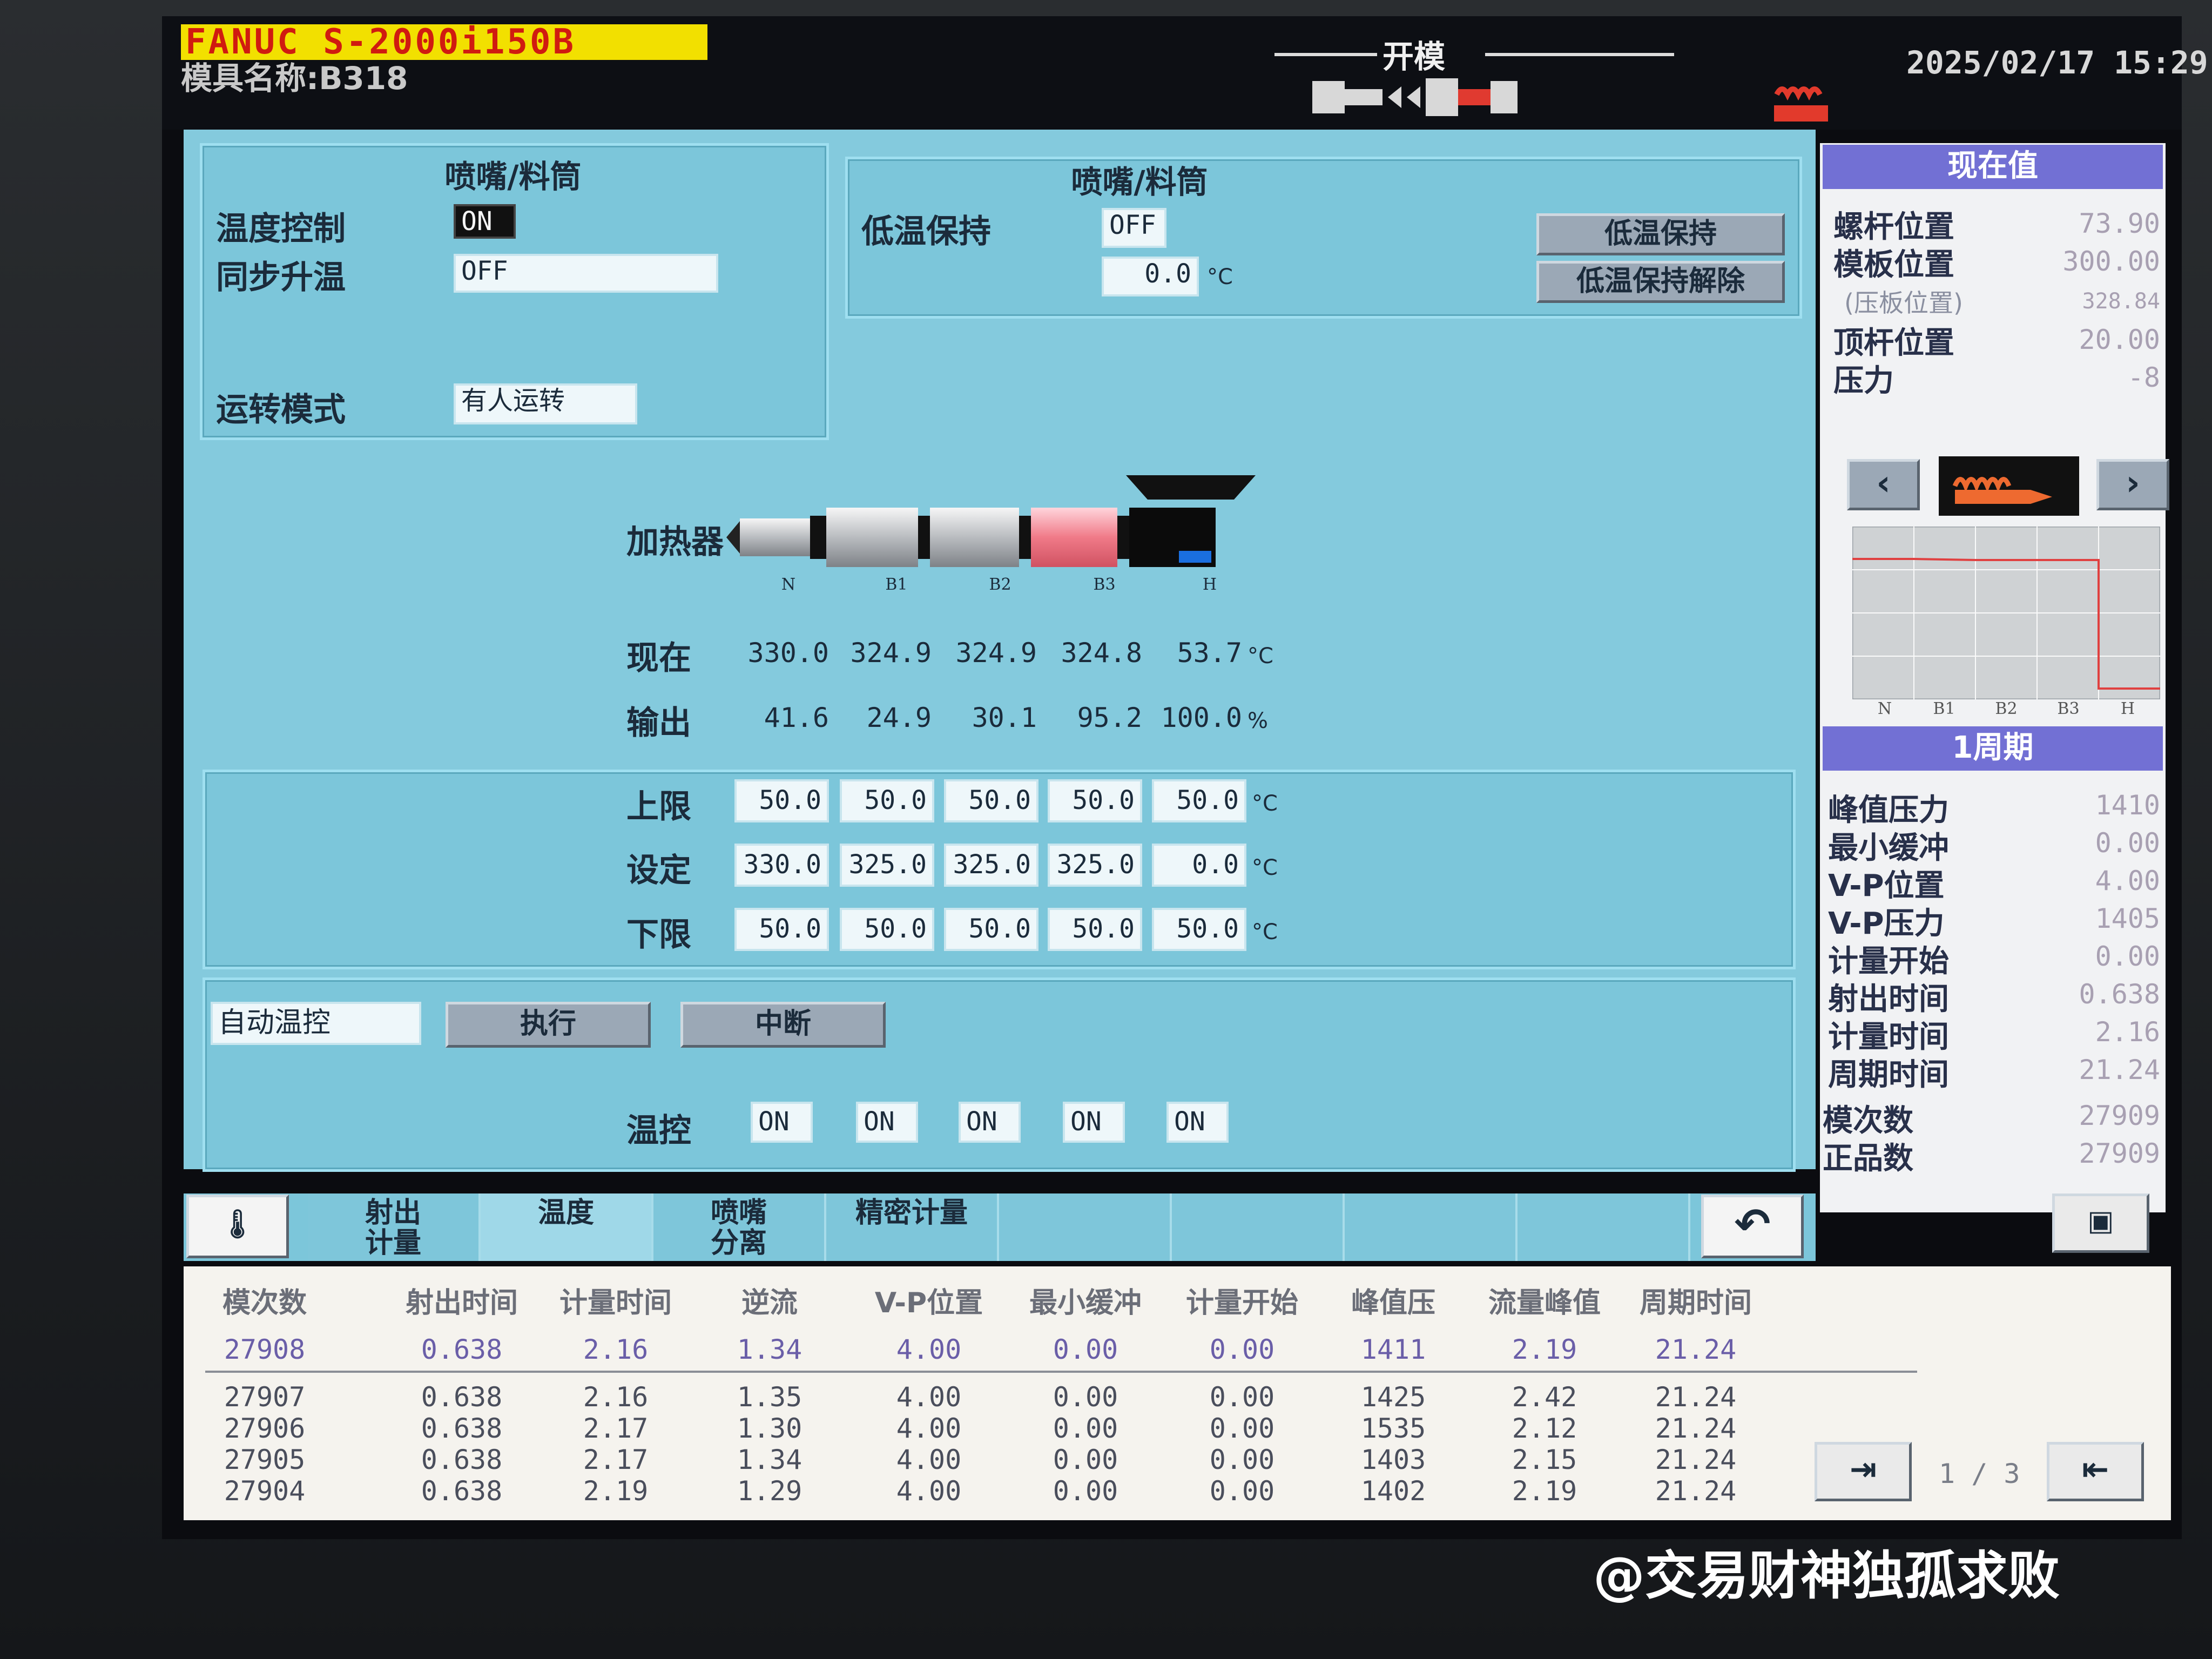  Describe the element at coordinates (1150, 276) in the screenshot. I see `low-temp-value-field: 0.0` at that location.